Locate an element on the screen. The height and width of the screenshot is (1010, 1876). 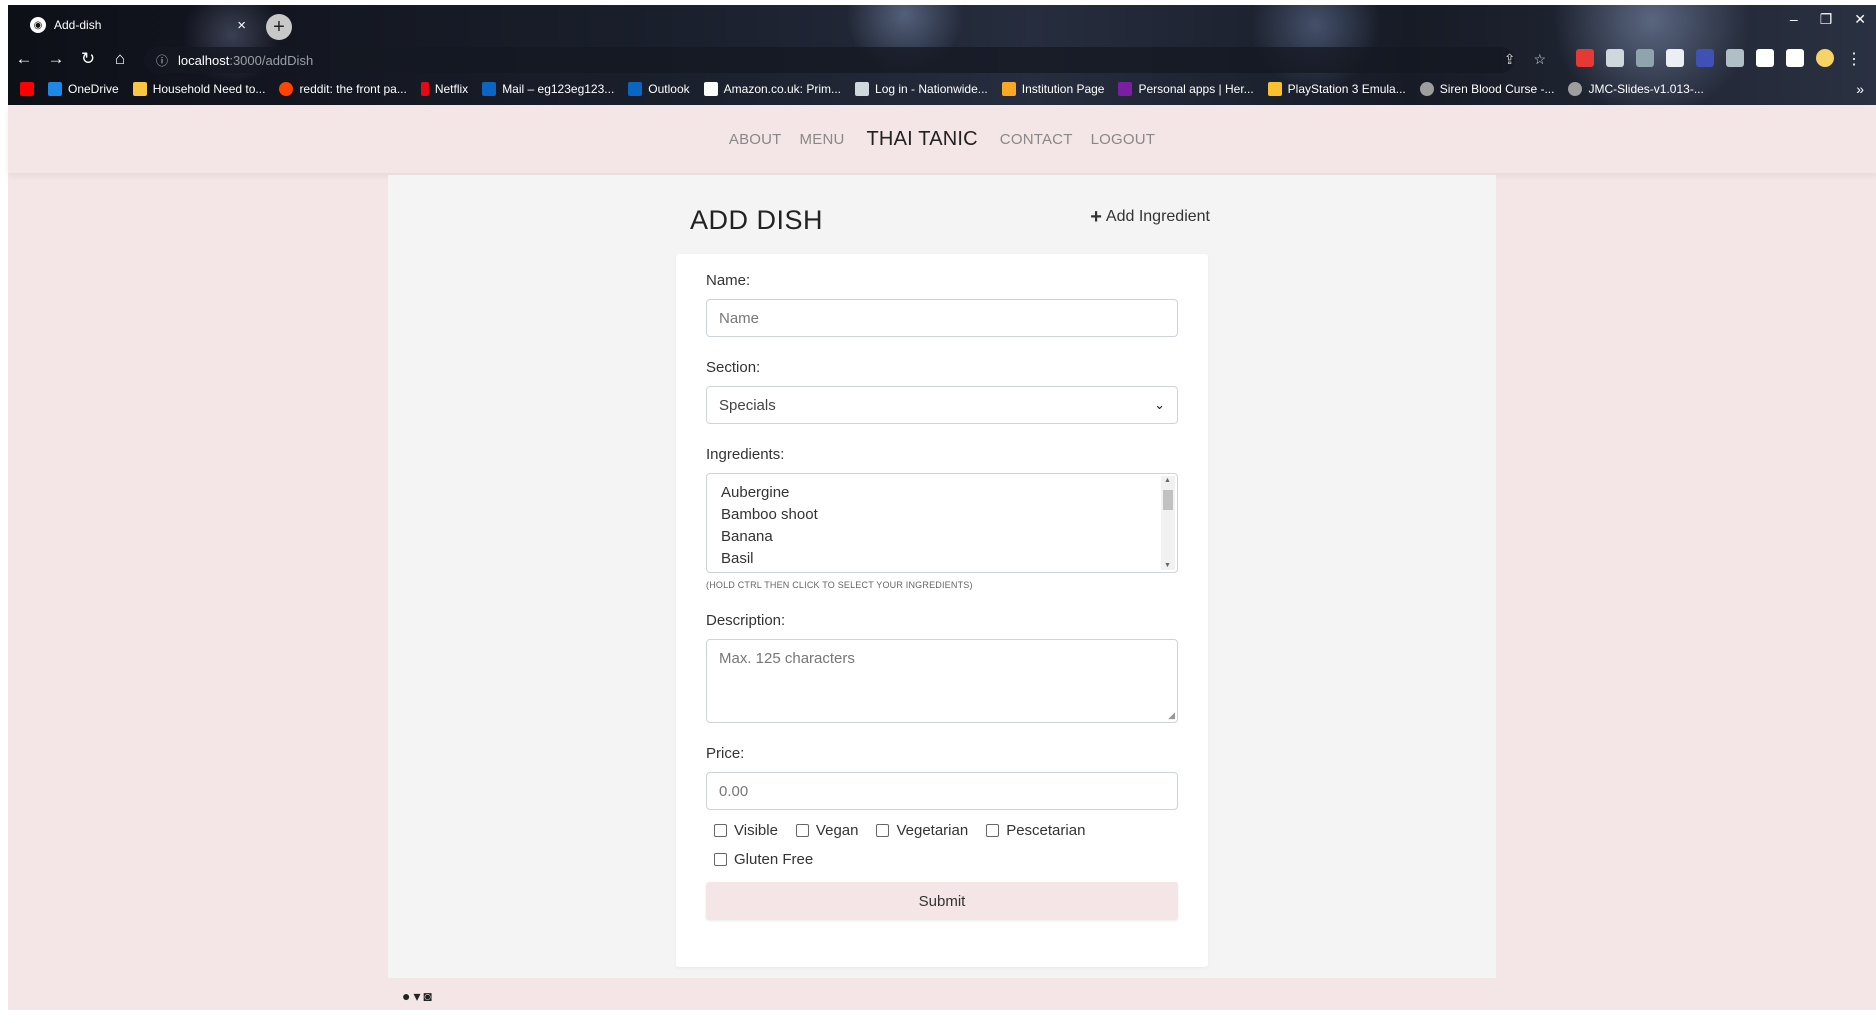
restore-icon: ❐ is located at coordinates (1826, 19).